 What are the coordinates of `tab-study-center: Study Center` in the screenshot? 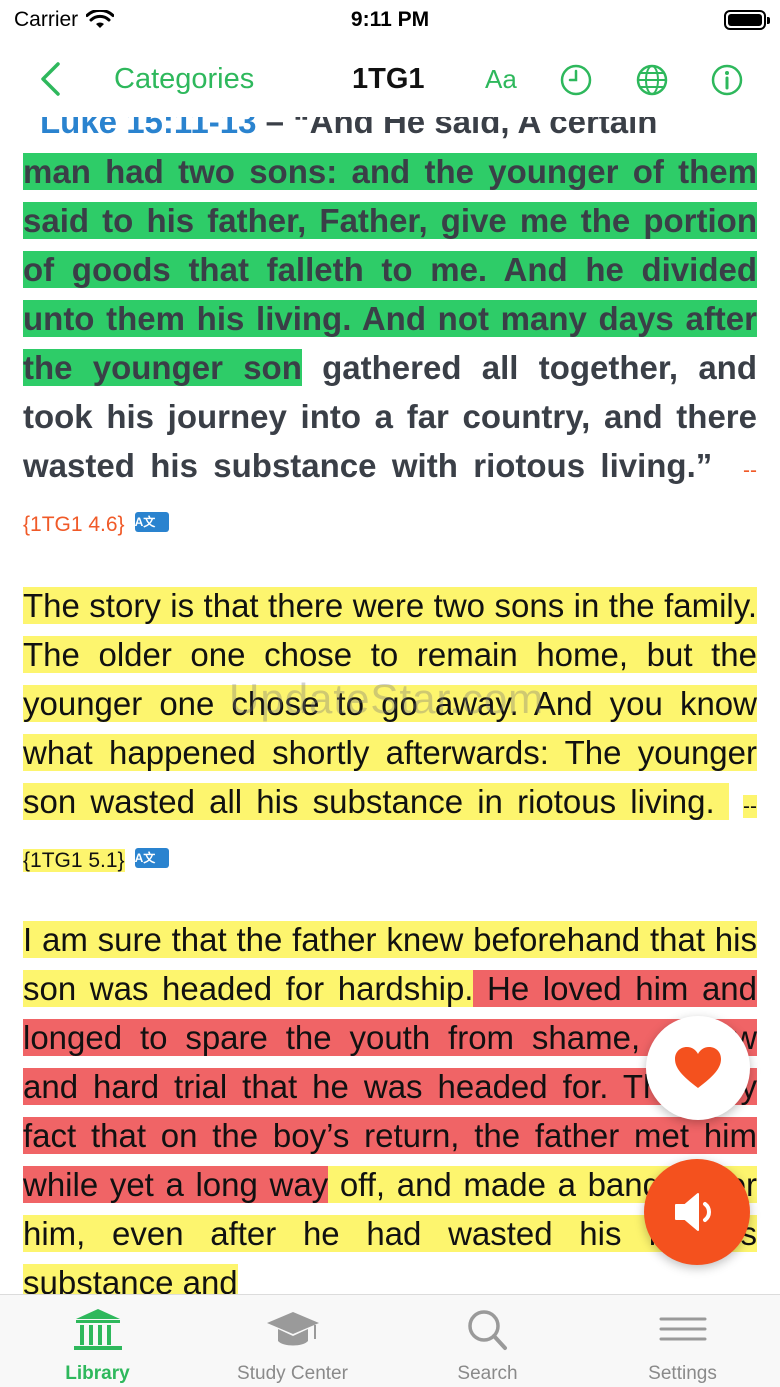 It's located at (292, 1341).